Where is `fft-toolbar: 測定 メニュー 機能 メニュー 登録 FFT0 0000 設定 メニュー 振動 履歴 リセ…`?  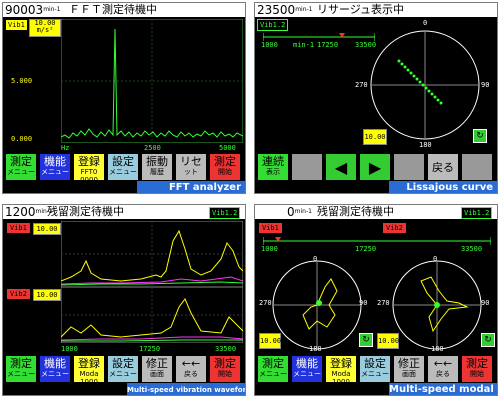 fft-toolbar: 測定 メニュー 機能 メニュー 登録 FFT0 0000 設定 メニュー 振動 履歴 リセ… is located at coordinates (124, 167).